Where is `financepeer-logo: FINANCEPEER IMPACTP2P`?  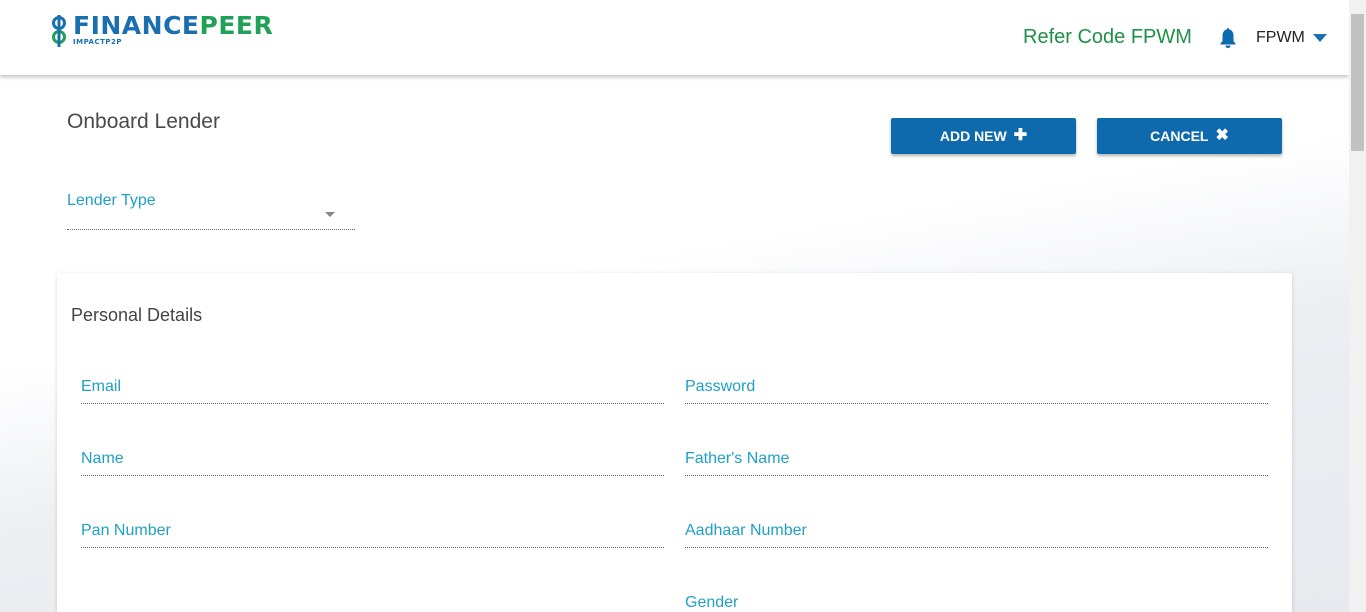 financepeer-logo: FINANCEPEER IMPACTP2P is located at coordinates (160, 31).